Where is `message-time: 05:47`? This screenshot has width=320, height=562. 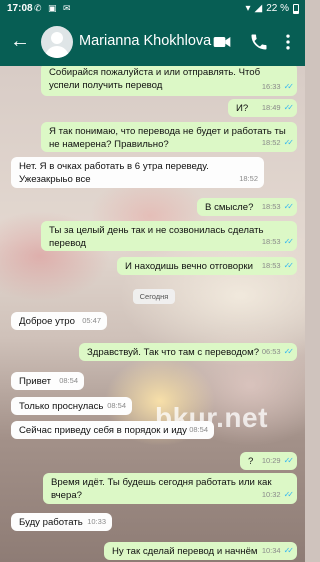 message-time: 05:47 is located at coordinates (91, 320).